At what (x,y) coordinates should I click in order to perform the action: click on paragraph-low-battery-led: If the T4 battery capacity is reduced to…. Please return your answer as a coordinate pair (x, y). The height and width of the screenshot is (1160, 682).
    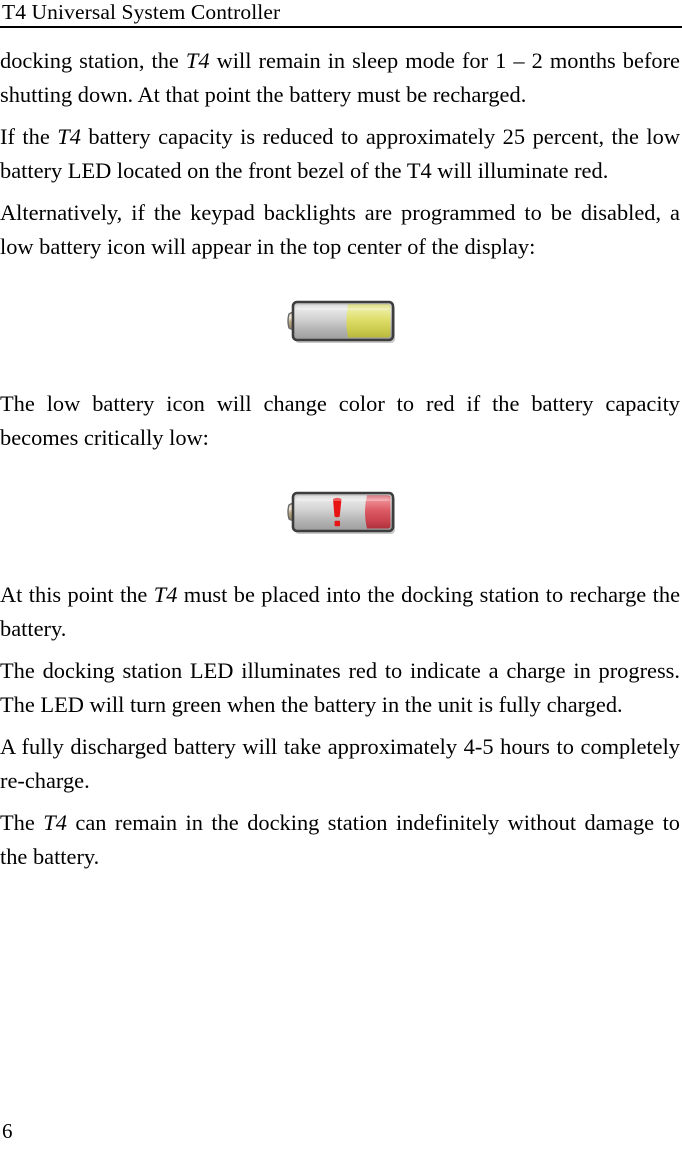
    Looking at the image, I should click on (340, 153).